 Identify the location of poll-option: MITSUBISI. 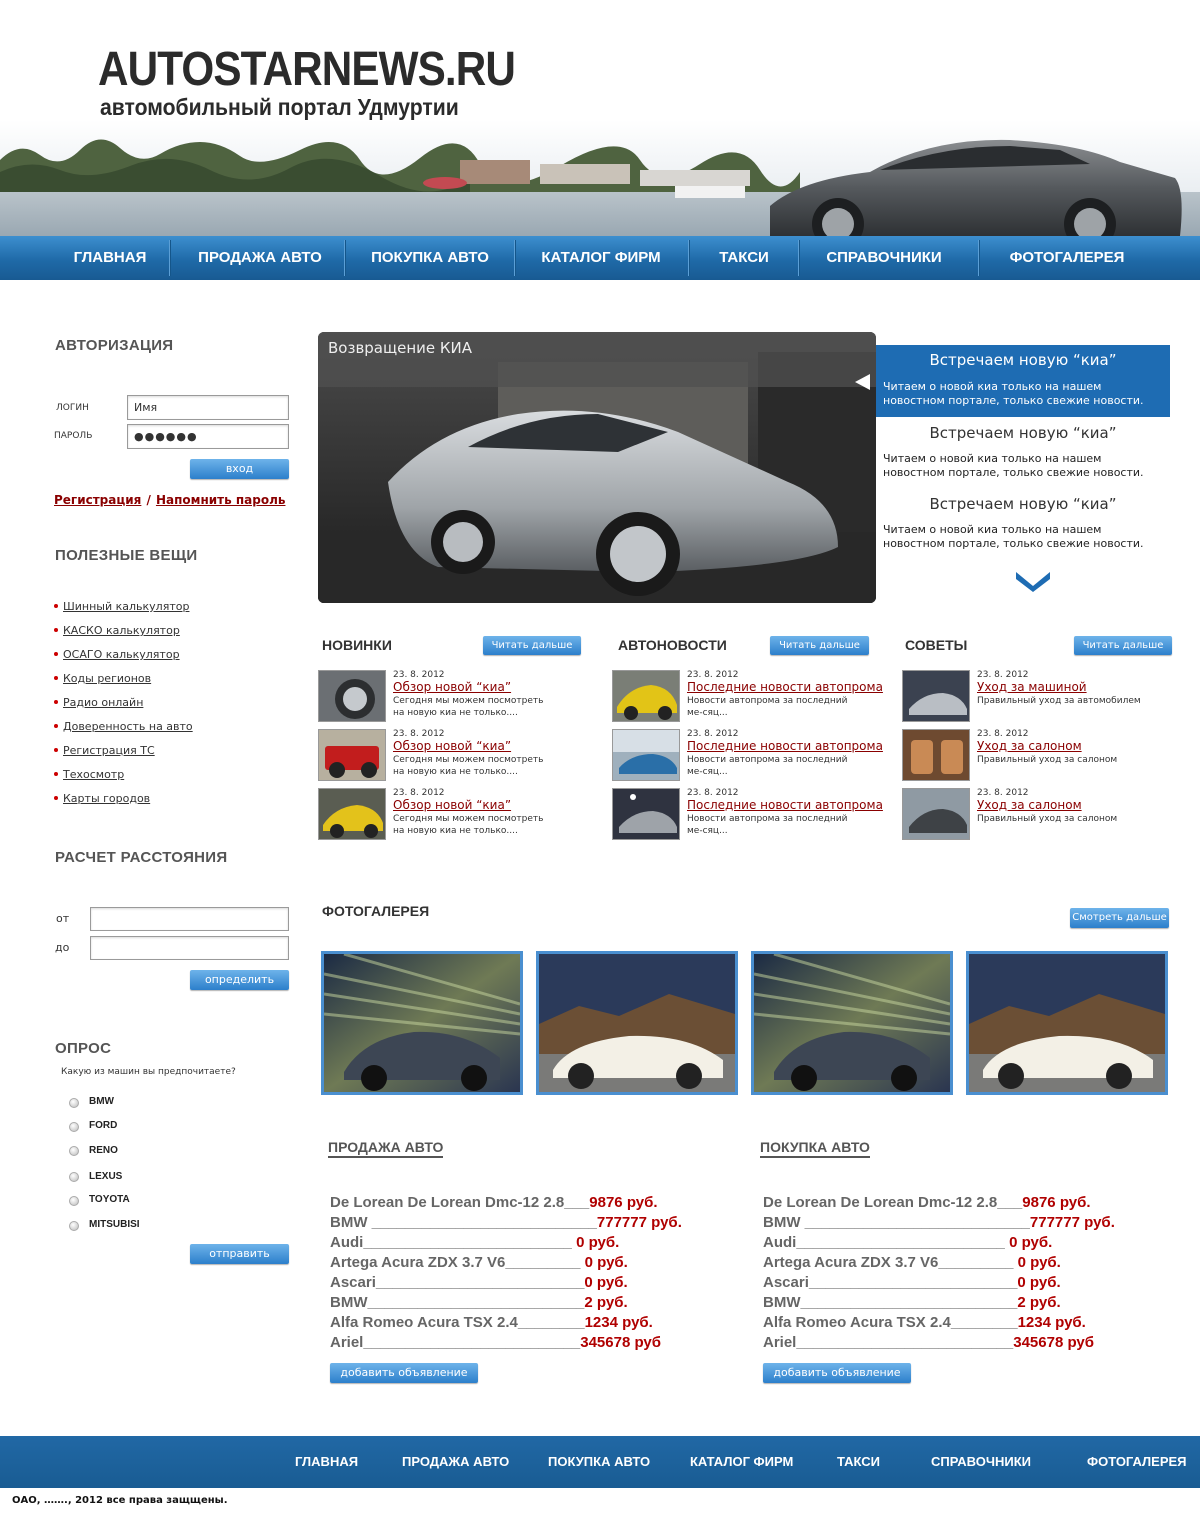
(114, 1224).